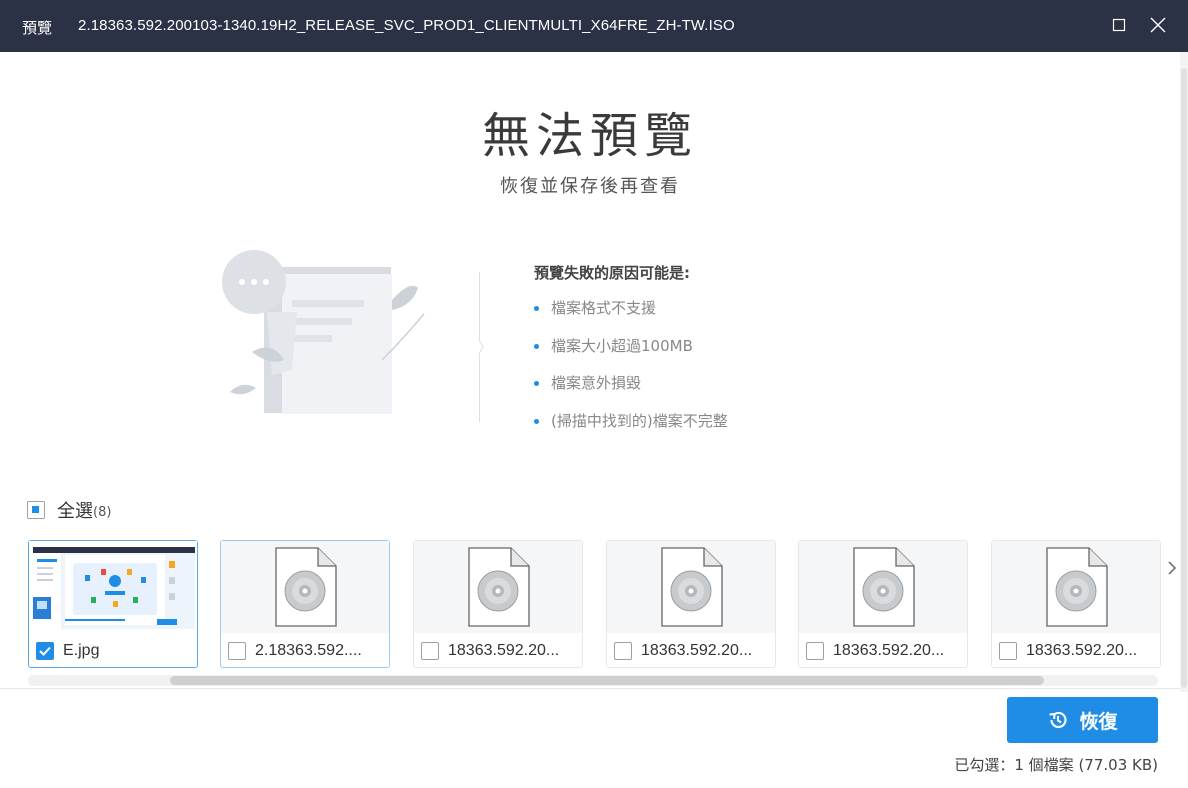 The image size is (1188, 788). What do you see at coordinates (323, 332) in the screenshot?
I see `preview-failed-illustration` at bounding box center [323, 332].